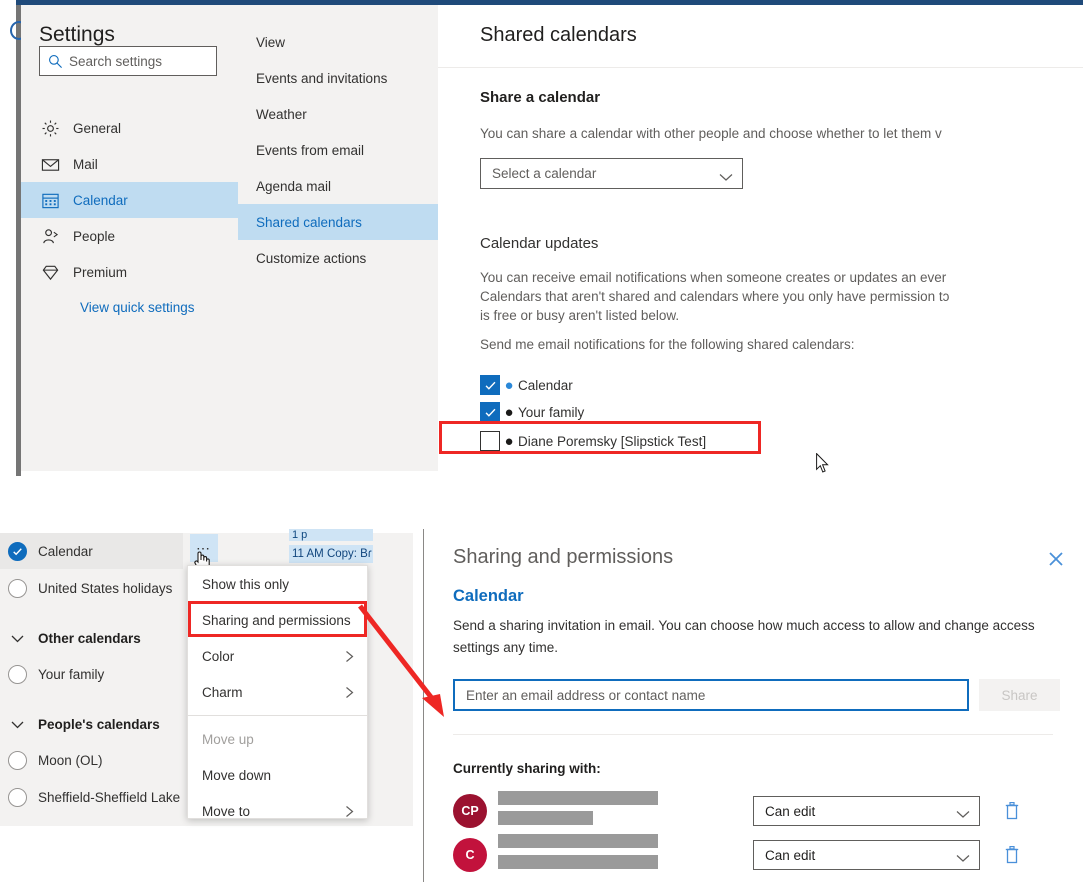 The width and height of the screenshot is (1083, 882). I want to click on close-icon, so click(1056, 559).